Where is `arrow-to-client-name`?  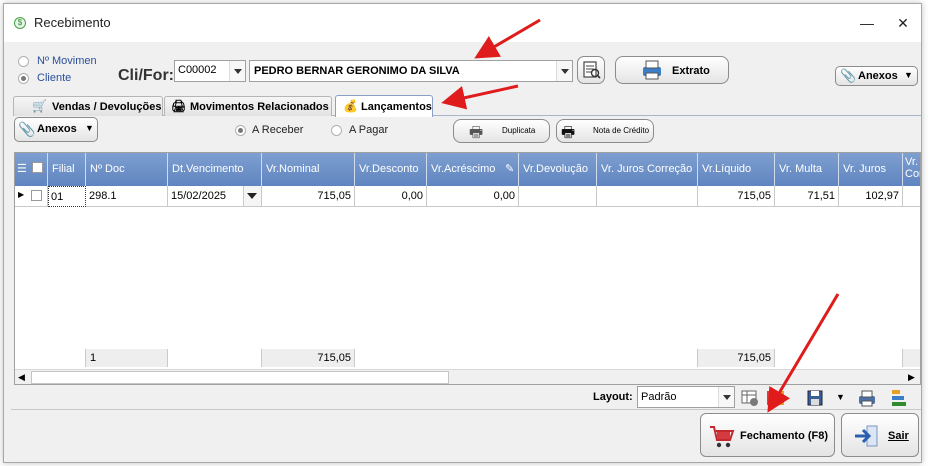 arrow-to-client-name is located at coordinates (507, 38).